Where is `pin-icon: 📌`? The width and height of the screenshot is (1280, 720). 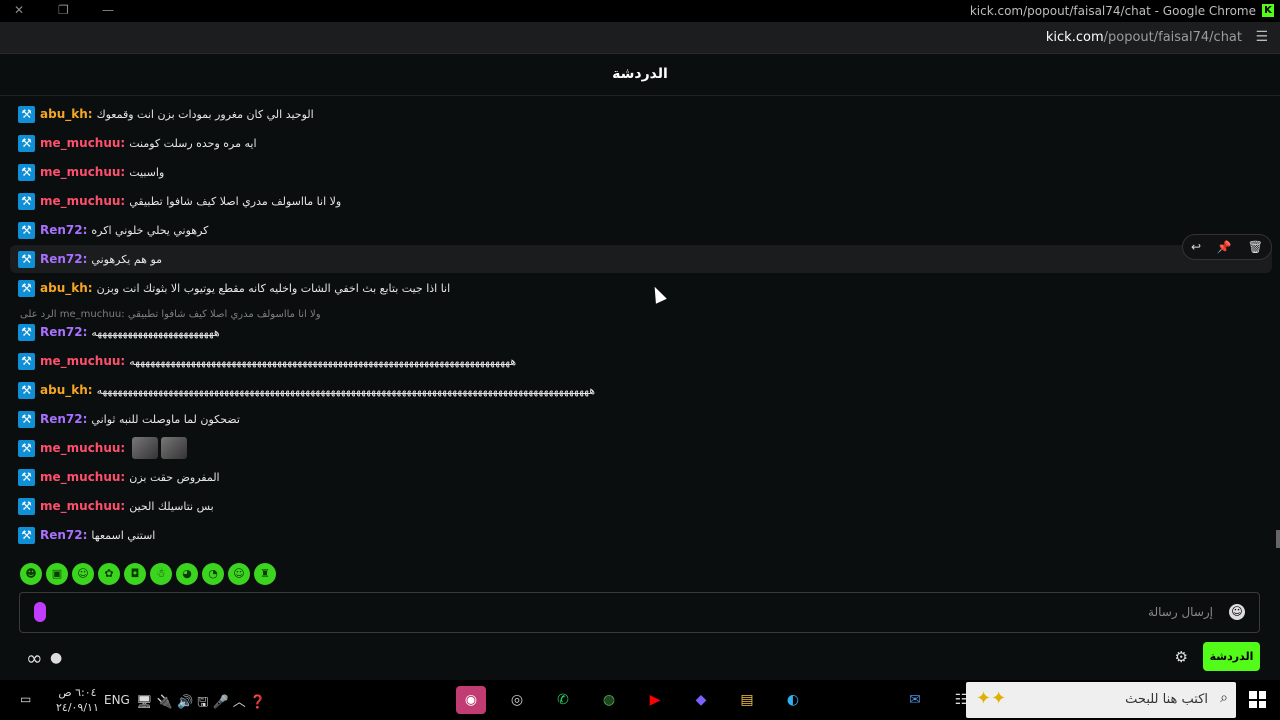 pin-icon: 📌 is located at coordinates (1224, 247).